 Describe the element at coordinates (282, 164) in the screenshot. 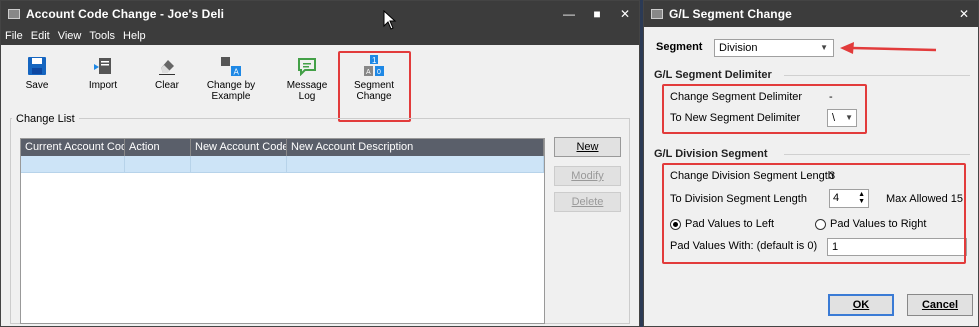

I see `table-row` at that location.